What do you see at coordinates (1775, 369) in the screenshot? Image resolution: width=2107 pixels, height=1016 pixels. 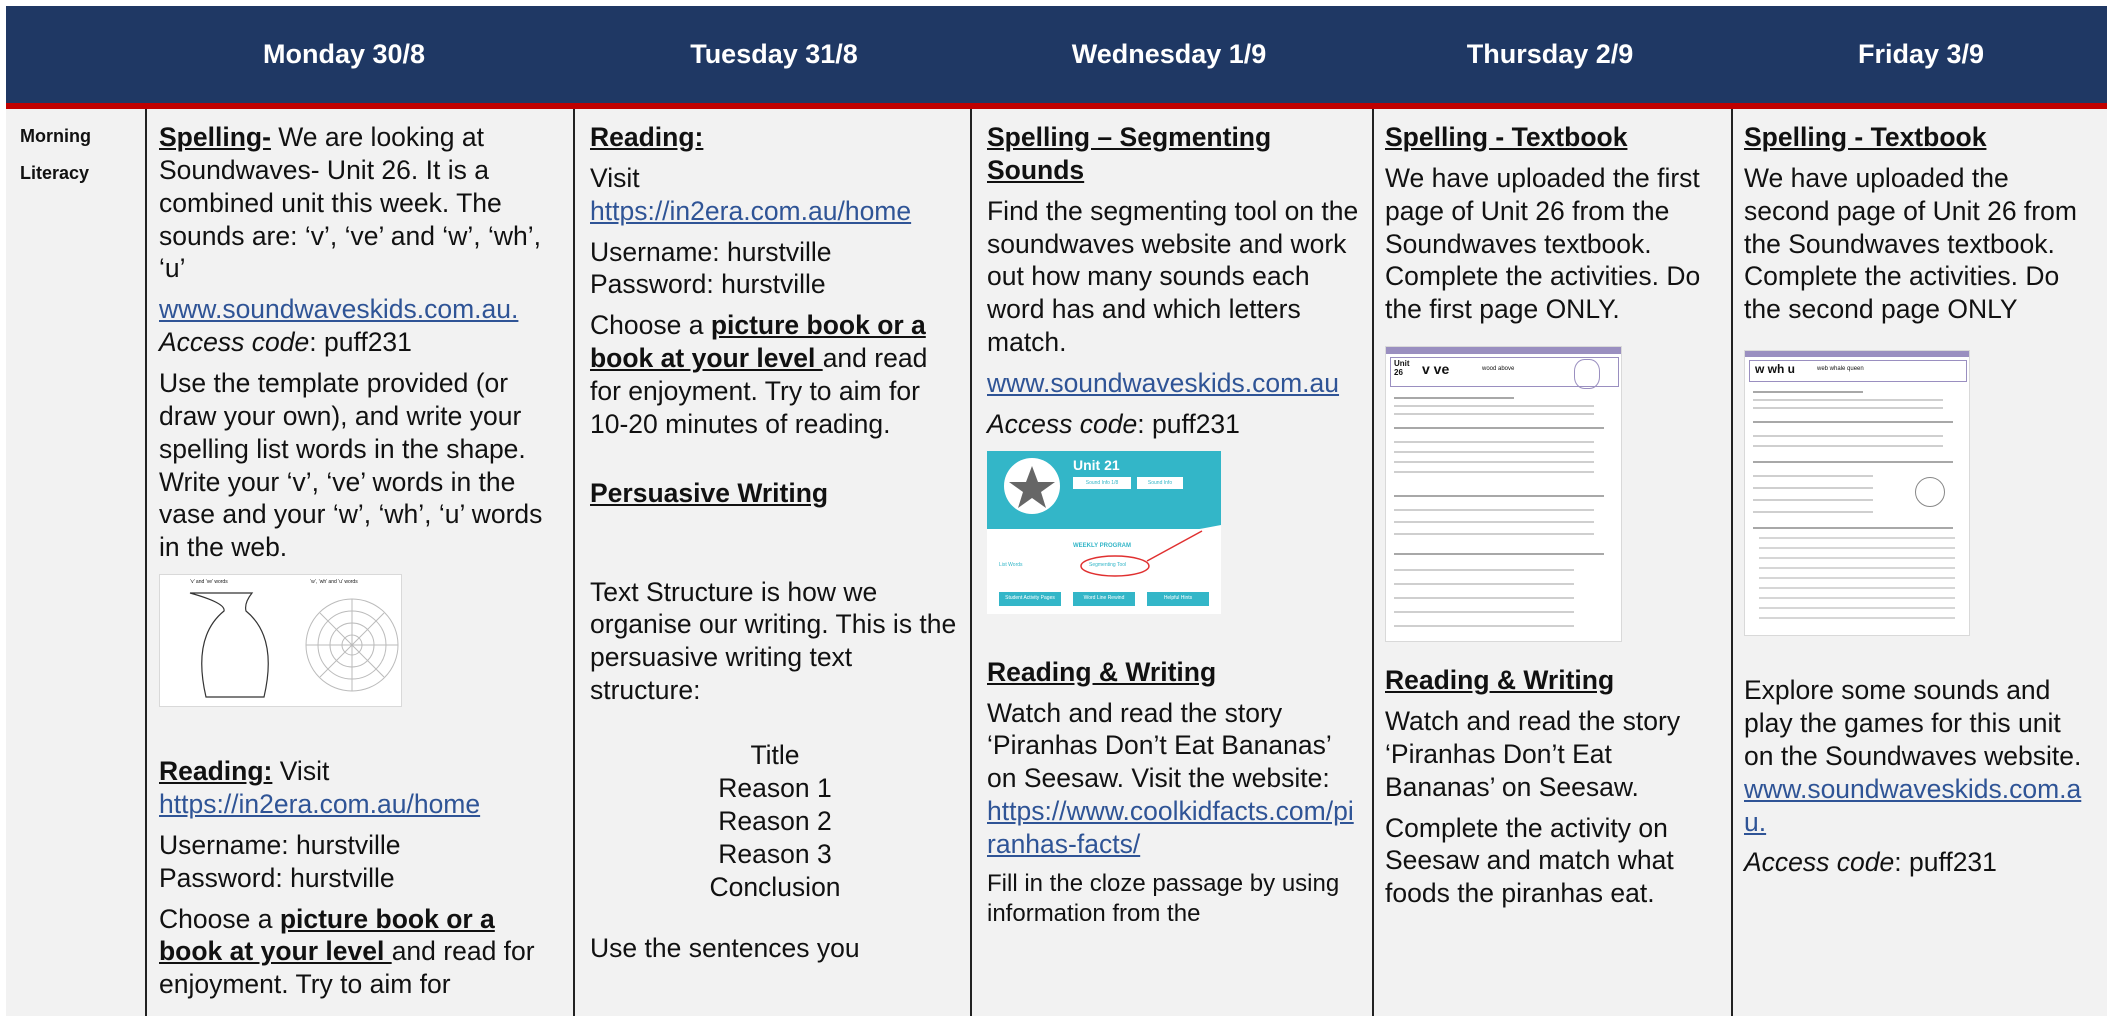 I see `worksheet-title: w wh u` at bounding box center [1775, 369].